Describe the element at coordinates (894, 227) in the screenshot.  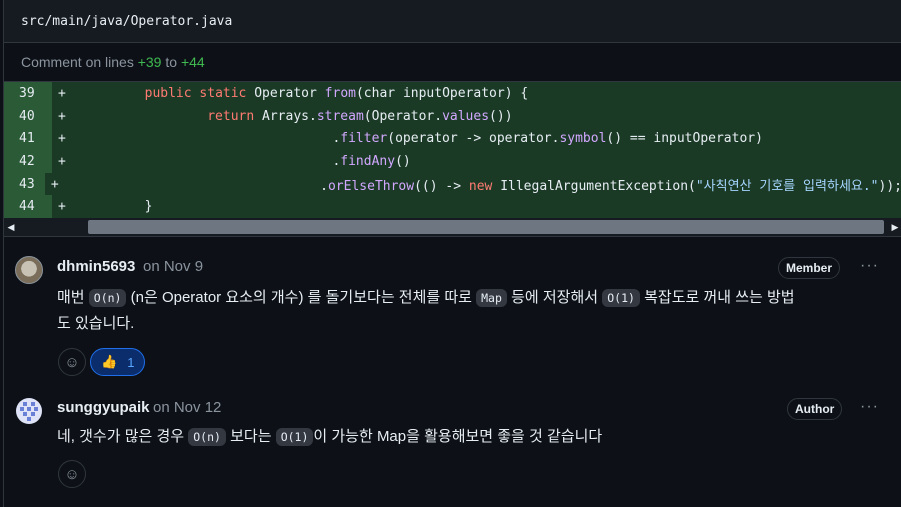
I see `triangle-right-icon: ▶` at that location.